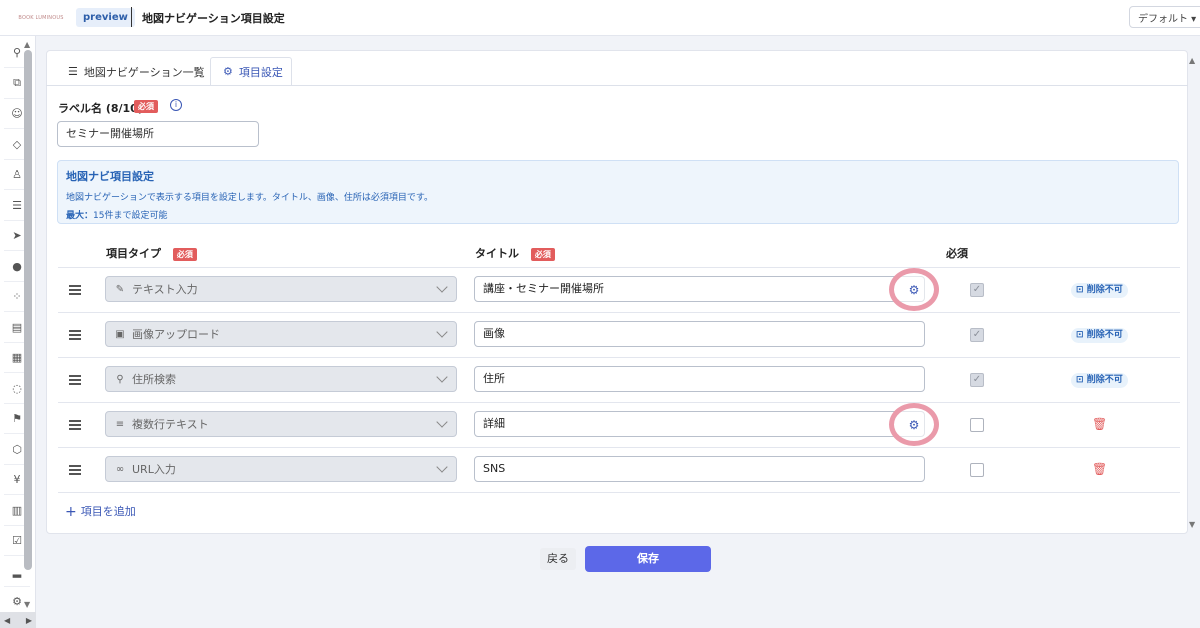 This screenshot has width=1200, height=628. What do you see at coordinates (100, 108) in the screenshot?
I see `label-name-heading: ラベル名 (8/10)` at bounding box center [100, 108].